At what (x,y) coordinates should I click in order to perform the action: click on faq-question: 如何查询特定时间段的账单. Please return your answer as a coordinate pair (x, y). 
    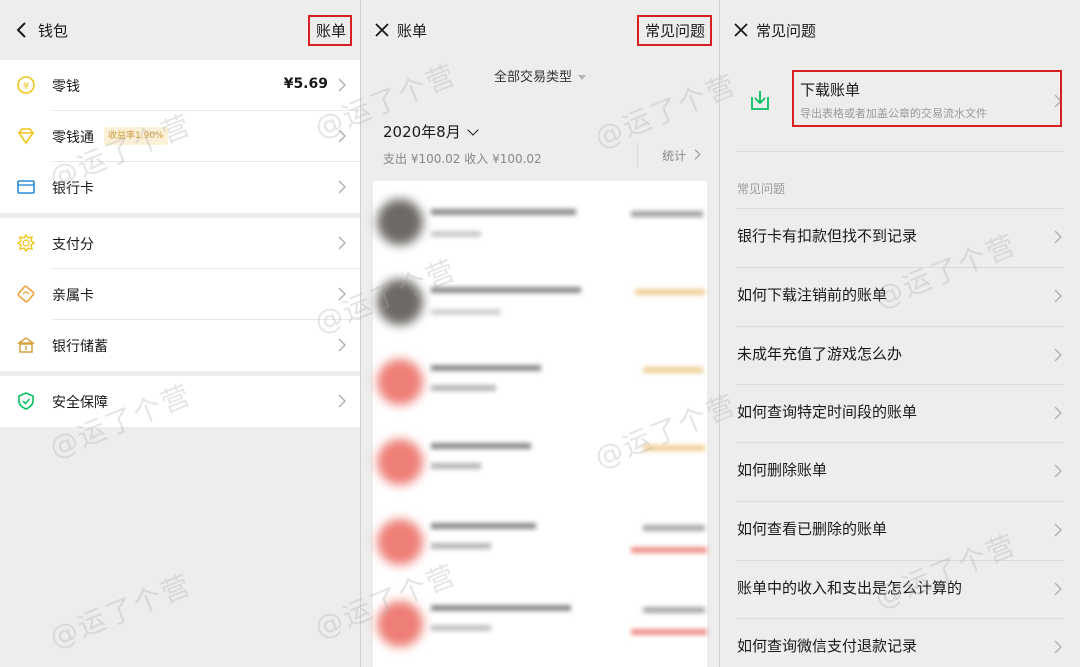
    Looking at the image, I should click on (827, 412).